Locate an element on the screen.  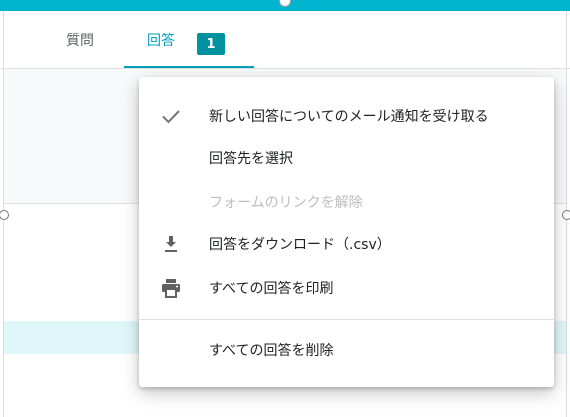
menu-divider is located at coordinates (346, 319).